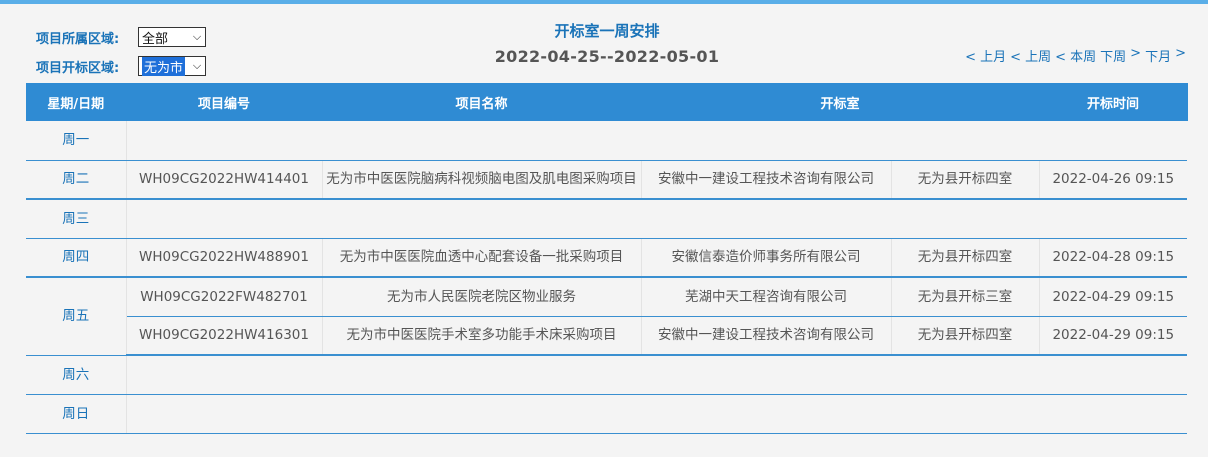  Describe the element at coordinates (1180, 55) in the screenshot. I see `next-month-arrow: >` at that location.